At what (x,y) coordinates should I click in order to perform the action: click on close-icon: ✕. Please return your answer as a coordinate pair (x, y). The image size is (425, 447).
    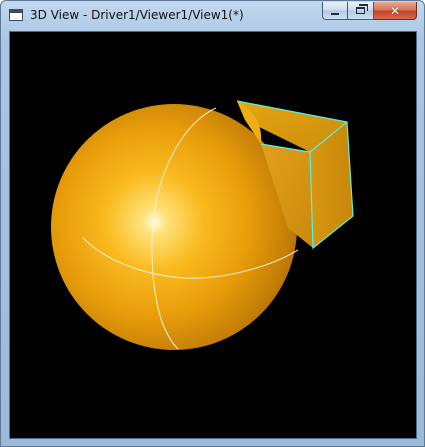
    Looking at the image, I should click on (395, 10).